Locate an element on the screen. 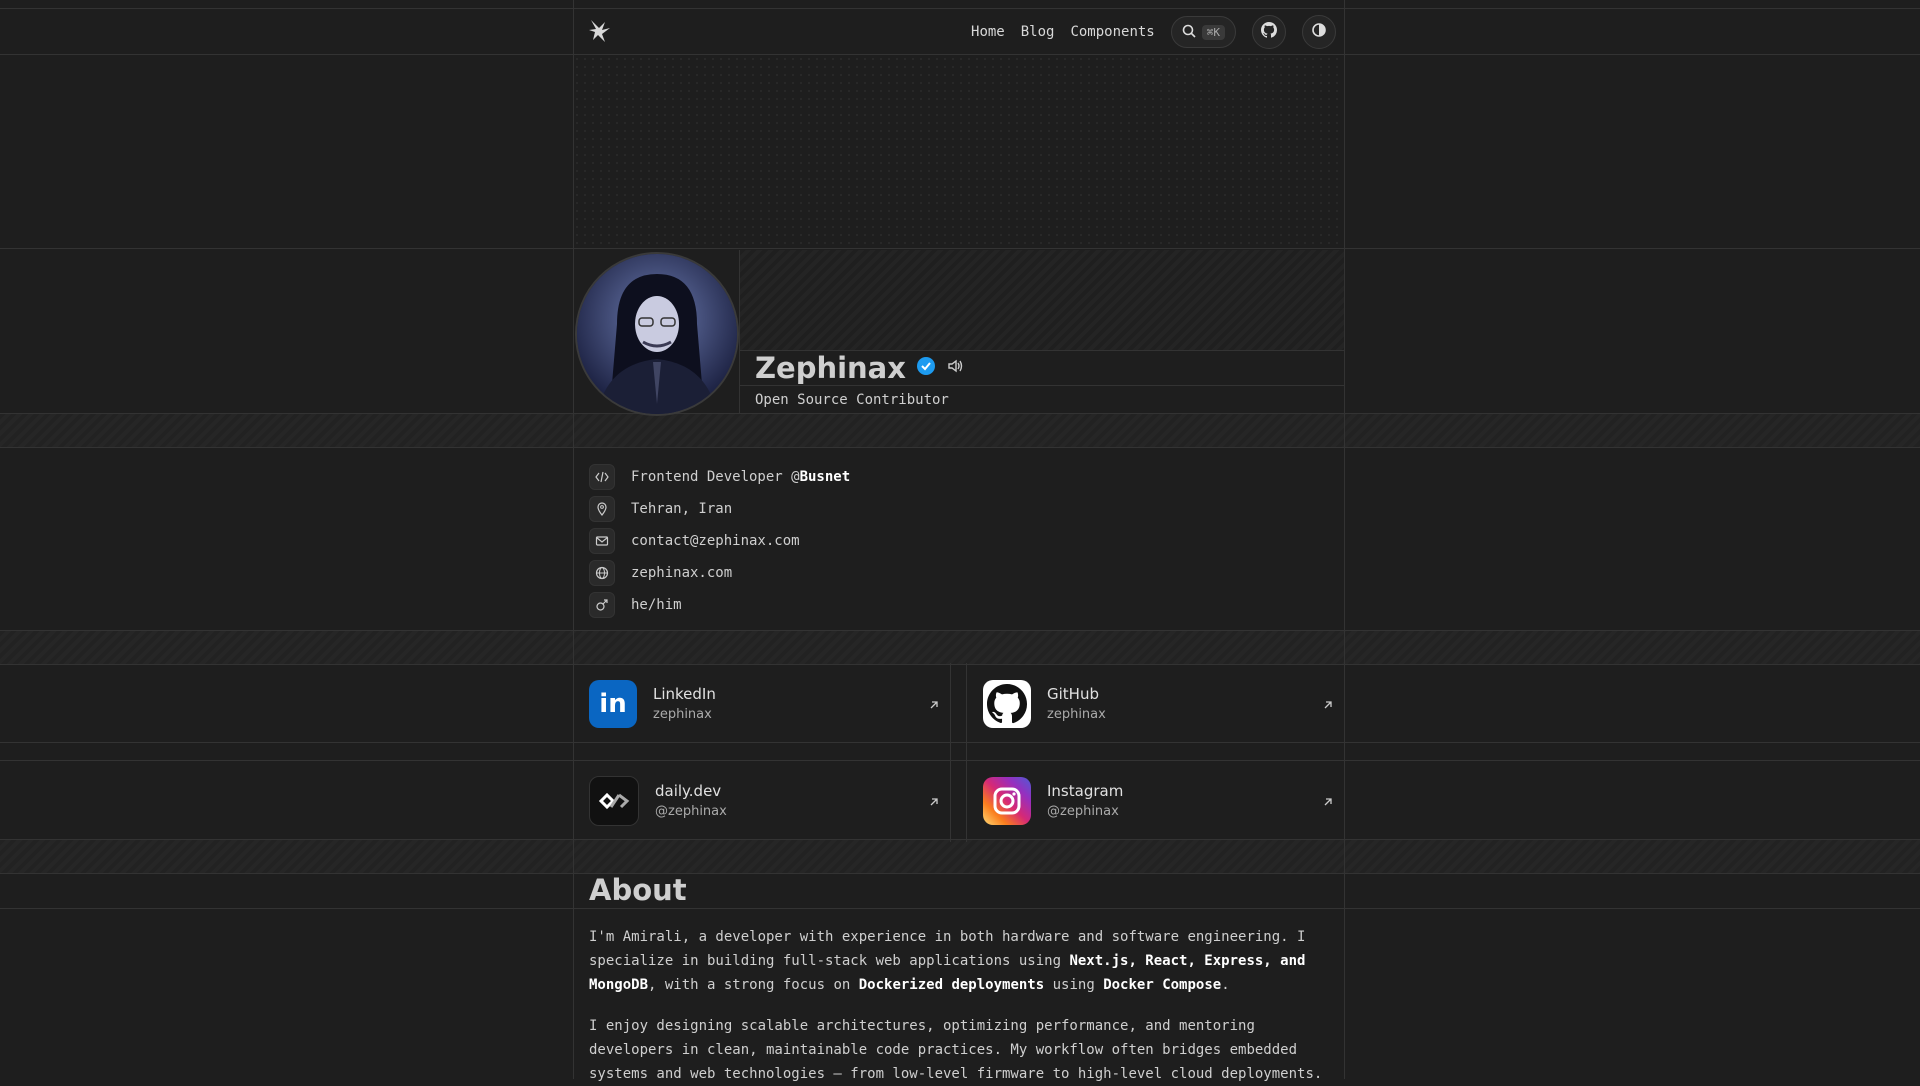 The height and width of the screenshot is (1086, 1920). social-card-github: GitHub zephinax is located at coordinates (1155, 703).